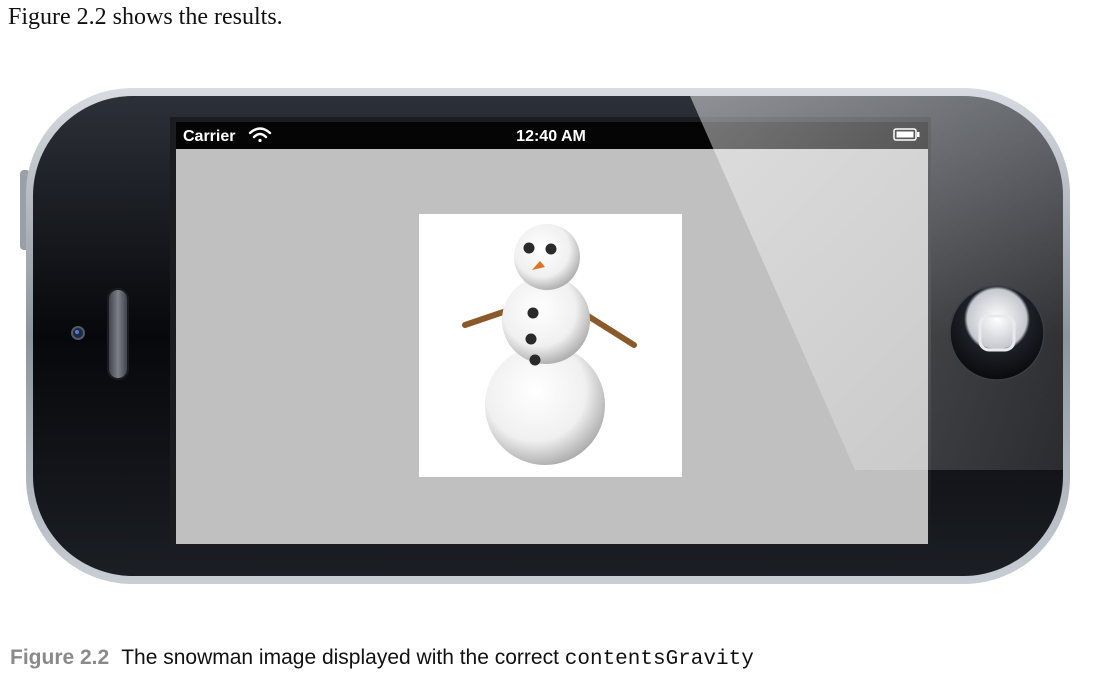 This screenshot has height=680, width=1100. What do you see at coordinates (551, 249) in the screenshot?
I see `snowman-right-eye` at bounding box center [551, 249].